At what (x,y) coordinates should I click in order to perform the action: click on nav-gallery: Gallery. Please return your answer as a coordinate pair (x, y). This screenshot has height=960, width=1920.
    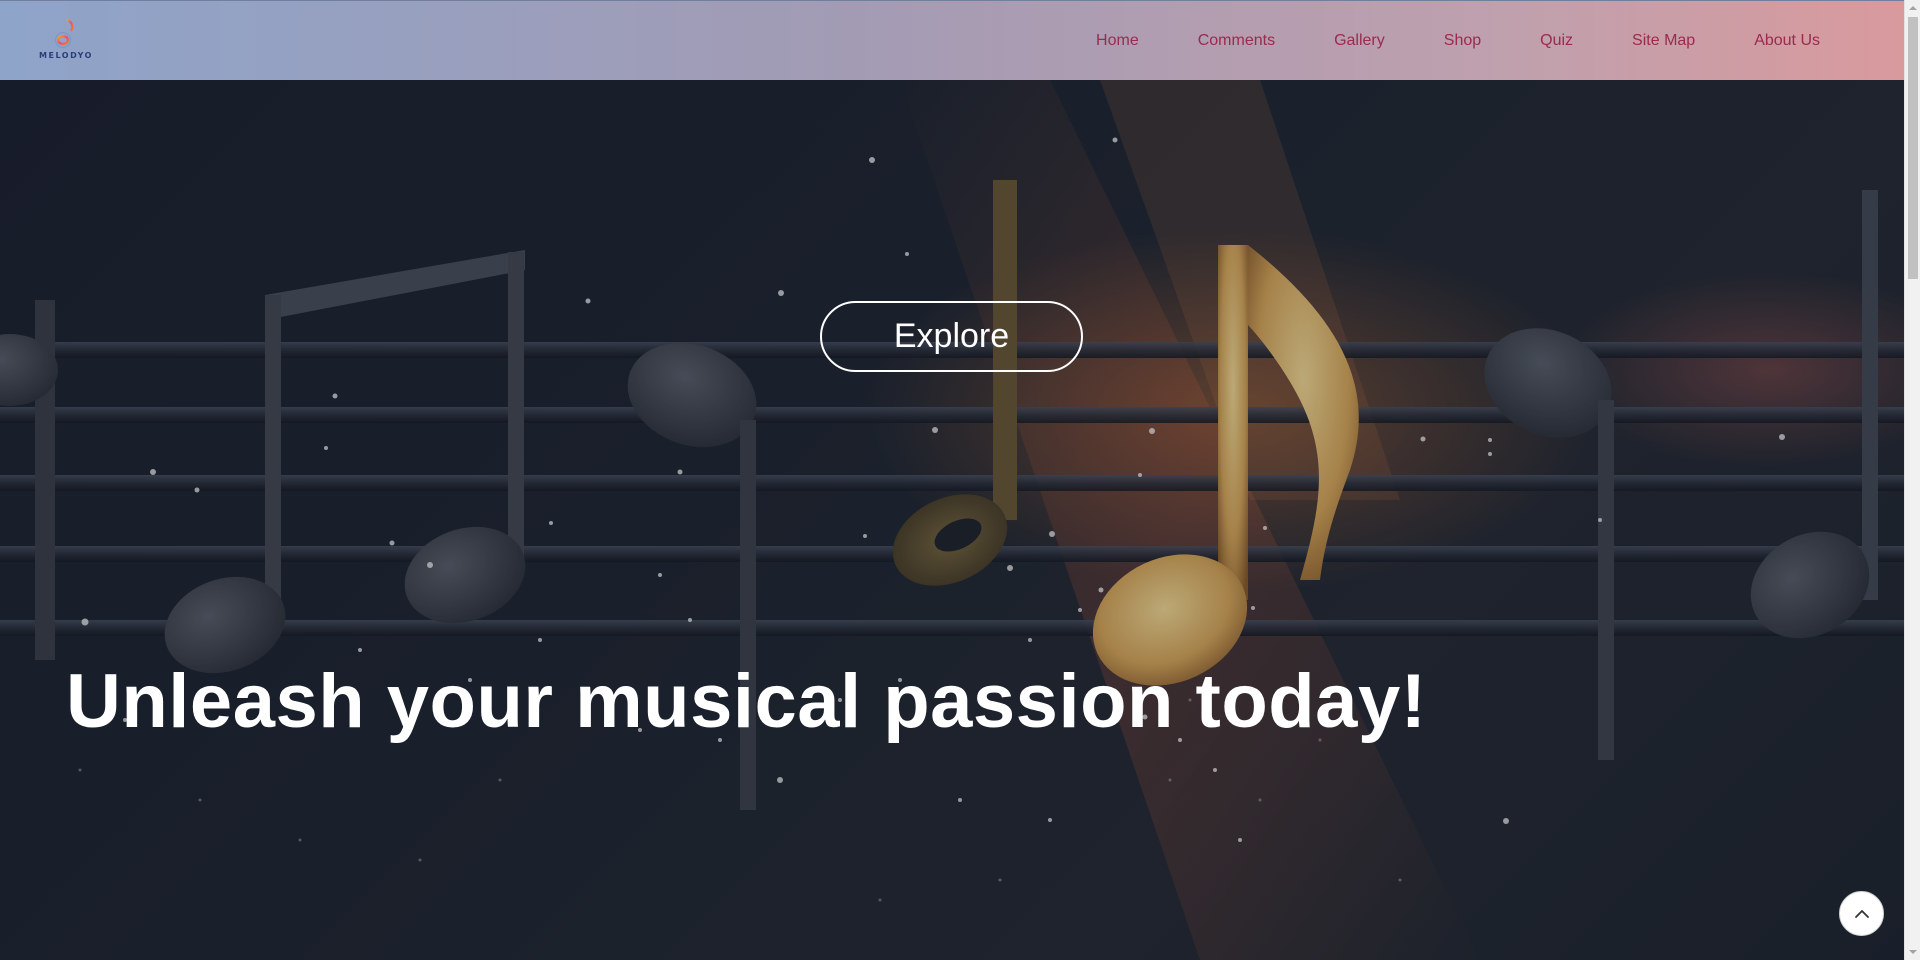
    Looking at the image, I should click on (1359, 41).